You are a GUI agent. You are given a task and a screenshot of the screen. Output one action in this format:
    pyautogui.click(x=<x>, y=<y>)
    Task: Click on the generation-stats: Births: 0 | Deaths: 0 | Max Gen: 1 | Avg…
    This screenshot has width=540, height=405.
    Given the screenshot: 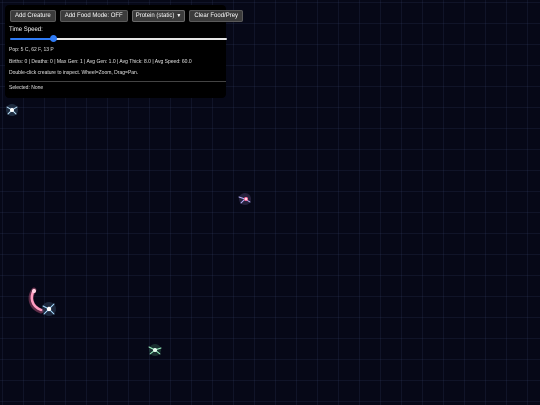 What is the action you would take?
    pyautogui.click(x=100, y=62)
    